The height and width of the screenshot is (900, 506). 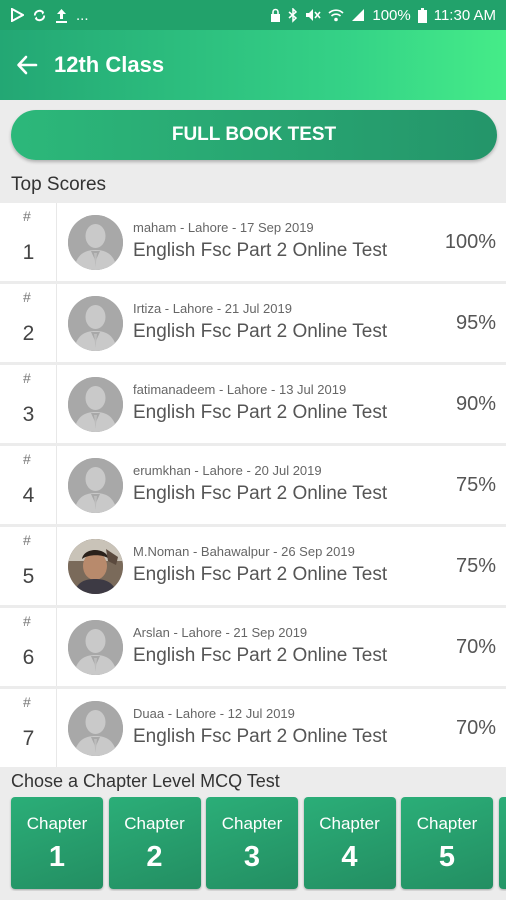 I want to click on rank-number: 7, so click(x=28, y=738).